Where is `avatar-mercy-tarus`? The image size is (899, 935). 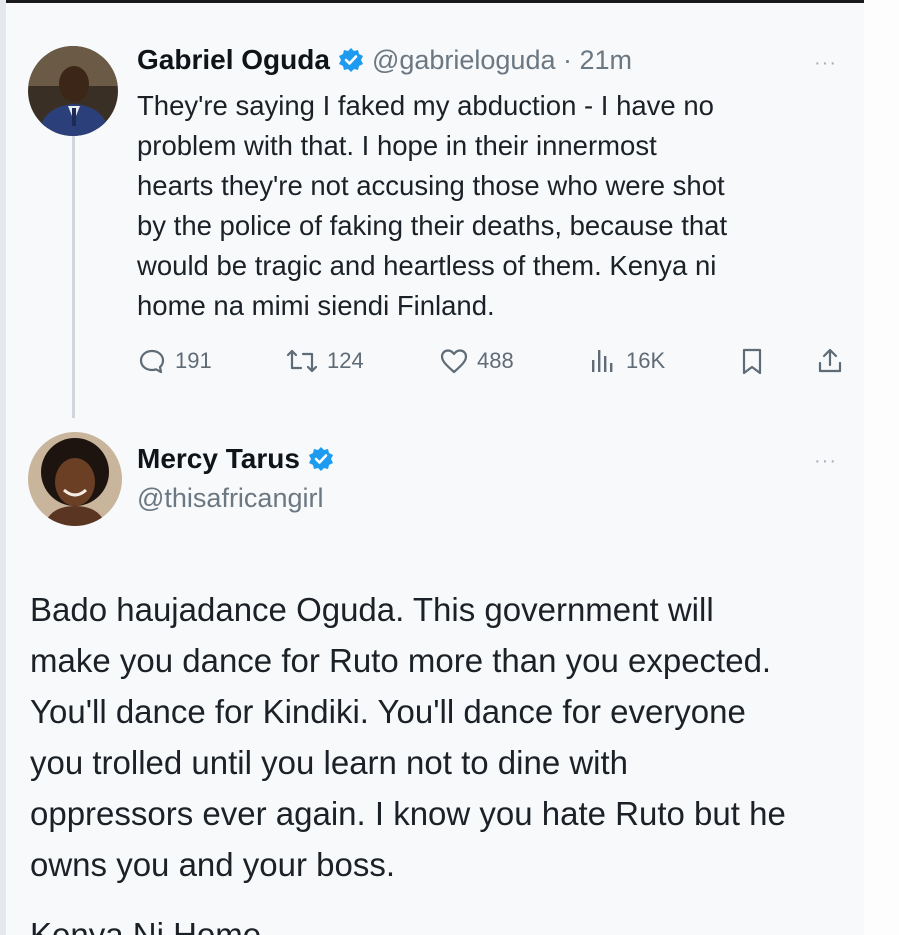
avatar-mercy-tarus is located at coordinates (75, 479).